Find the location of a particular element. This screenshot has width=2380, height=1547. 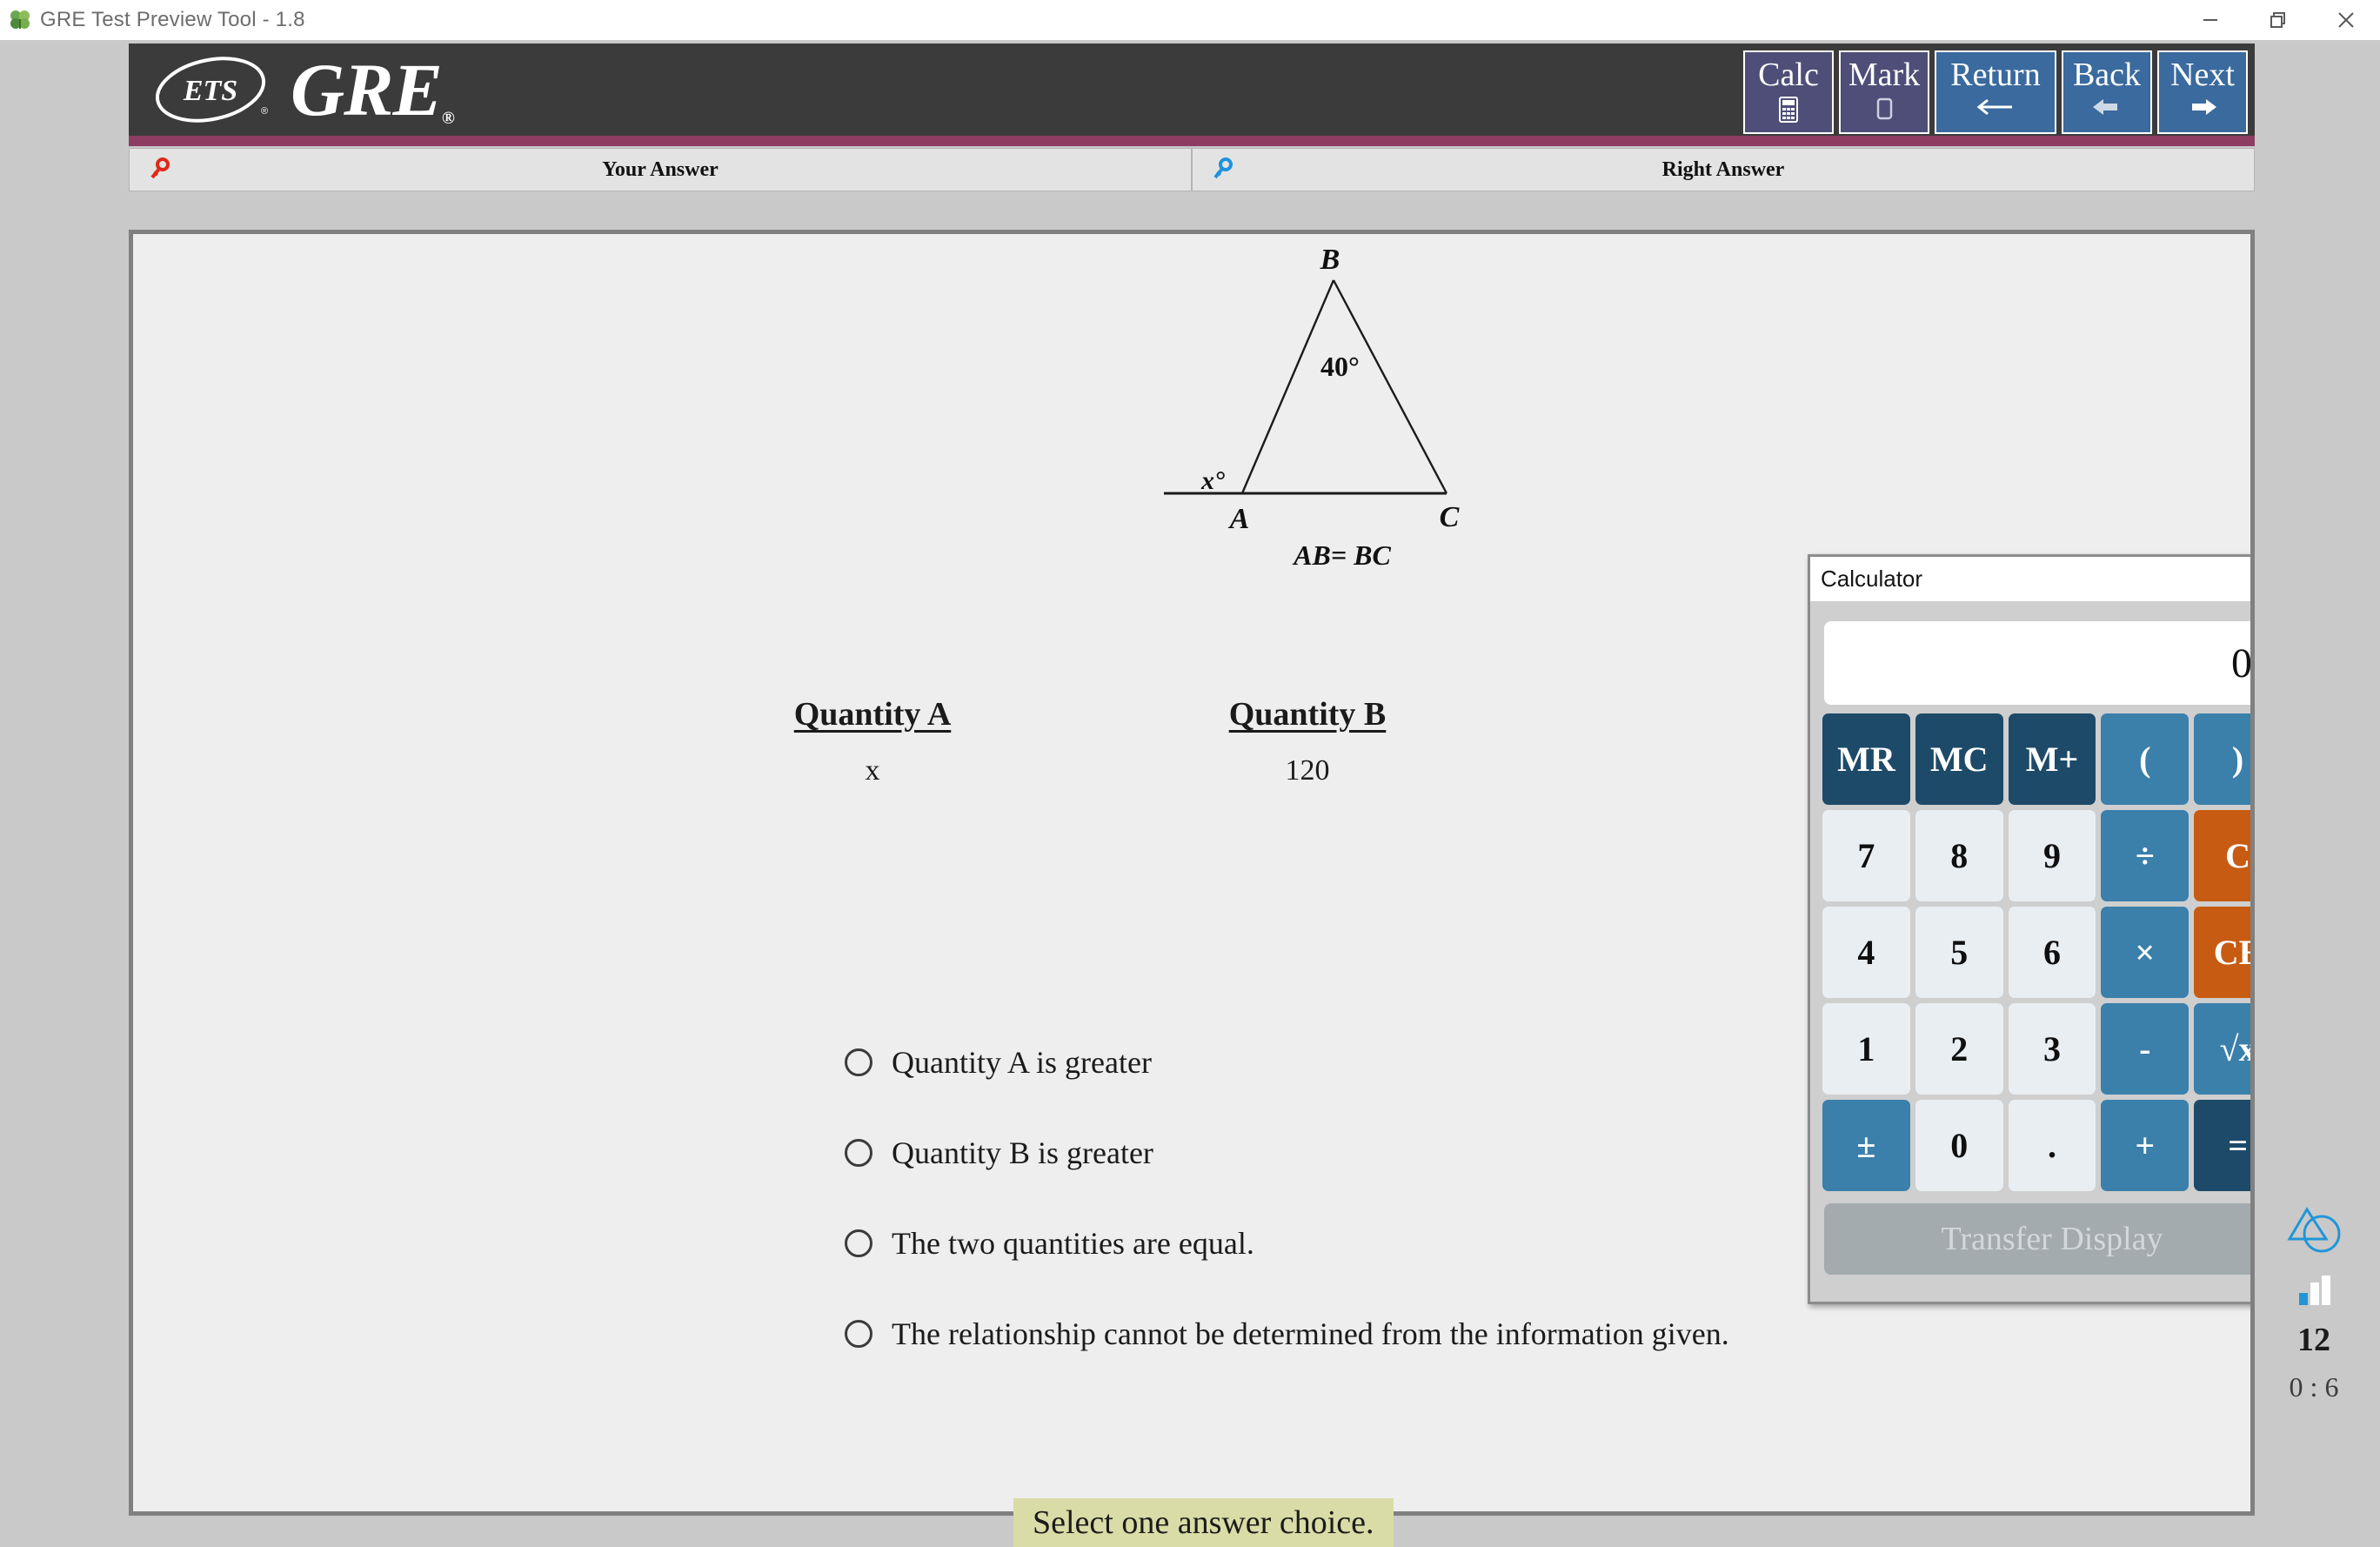

calc-key-equals: = is located at coordinates (2222, 1145).